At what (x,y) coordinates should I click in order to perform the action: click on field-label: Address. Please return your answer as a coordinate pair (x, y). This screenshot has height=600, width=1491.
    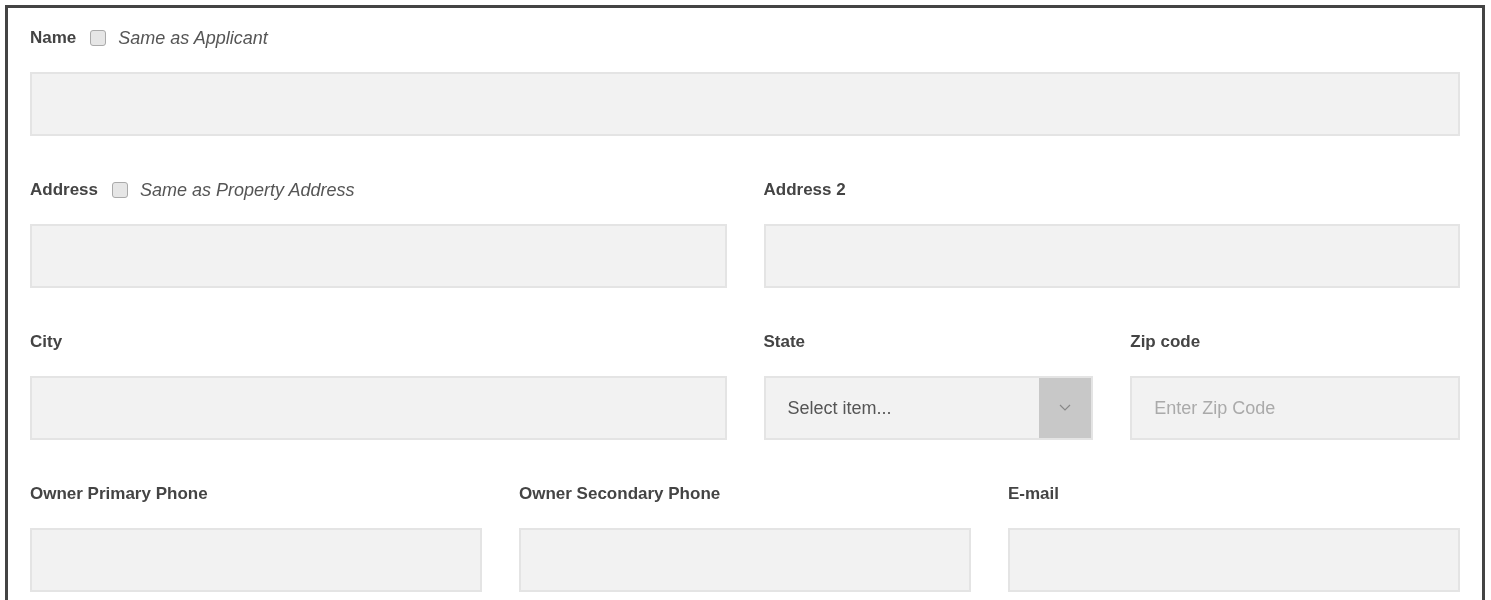
    Looking at the image, I should click on (64, 190).